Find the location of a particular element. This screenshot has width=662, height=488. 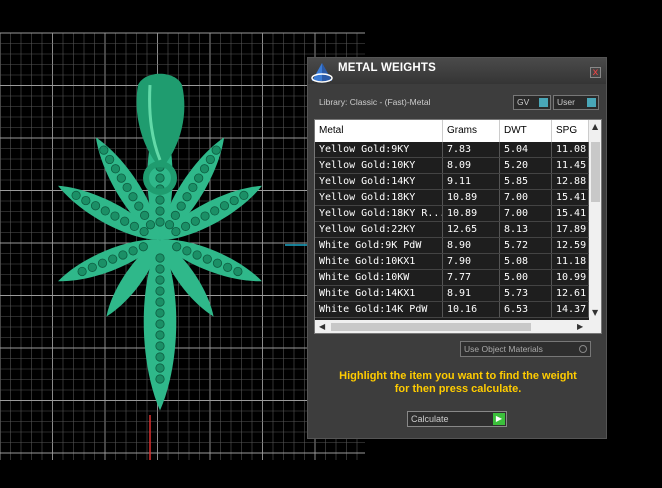

metal-cell: White Gold:10KX1 is located at coordinates (379, 261).